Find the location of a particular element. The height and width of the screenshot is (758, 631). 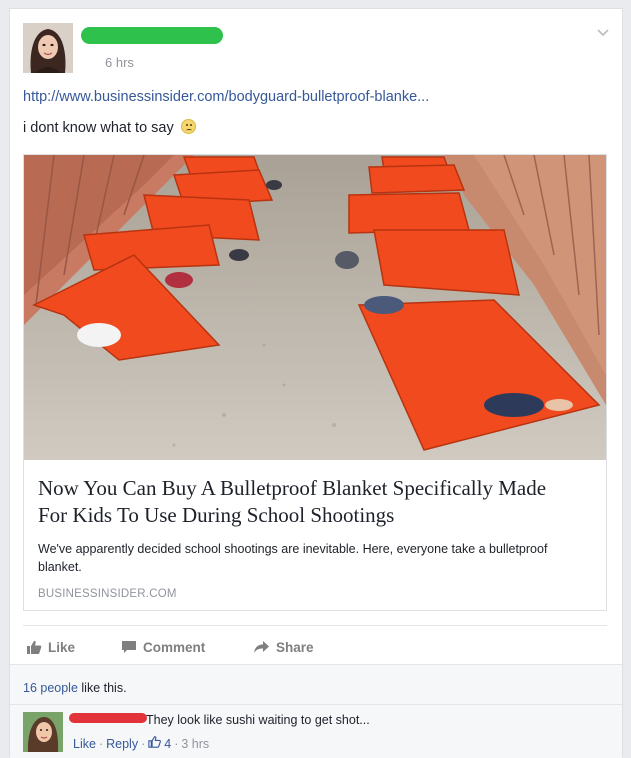

link-preview-domain: BUSINESSINSIDER.COM is located at coordinates (107, 594).